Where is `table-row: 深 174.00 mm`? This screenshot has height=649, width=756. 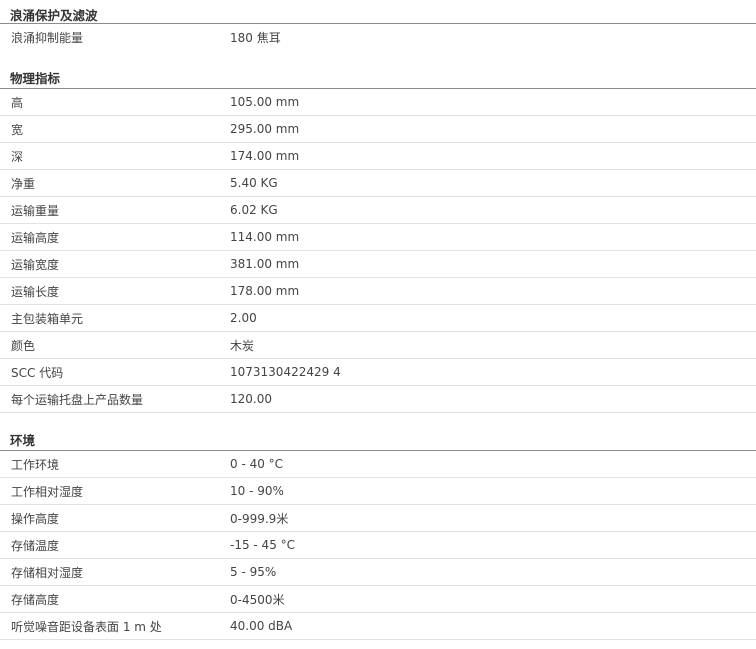
table-row: 深 174.00 mm is located at coordinates (378, 156).